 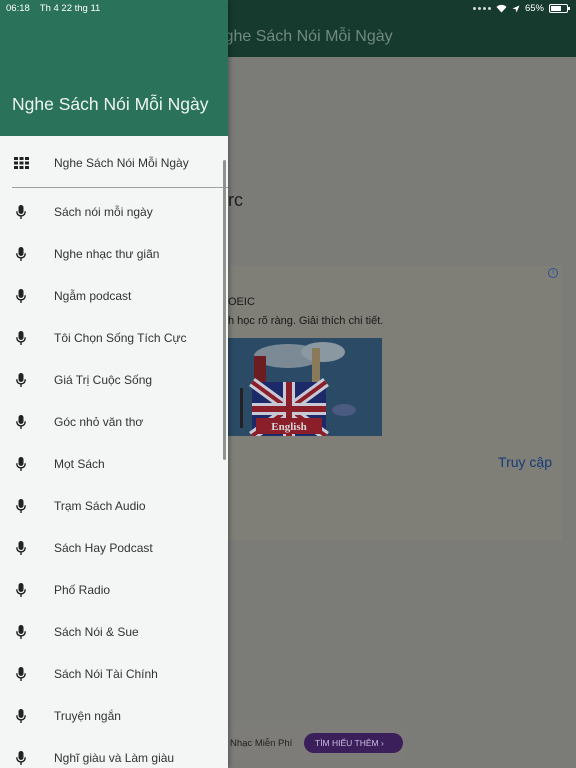 I want to click on drawer-item-label: Mọt Sách, so click(x=79, y=464).